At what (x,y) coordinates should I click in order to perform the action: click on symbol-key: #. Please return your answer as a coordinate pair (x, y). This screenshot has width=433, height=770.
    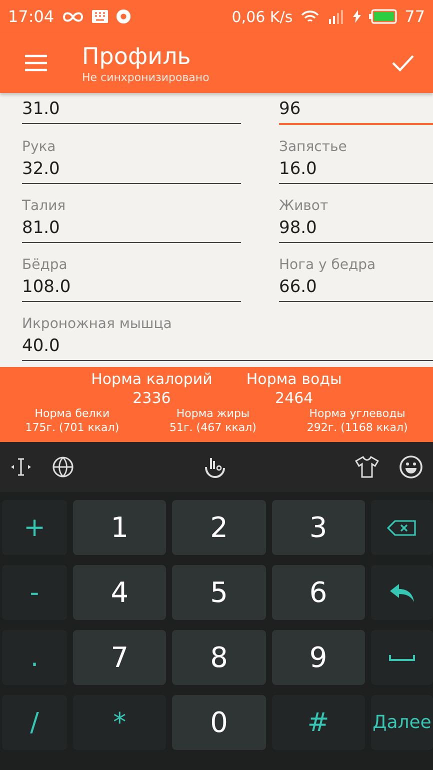
    Looking at the image, I should click on (318, 722).